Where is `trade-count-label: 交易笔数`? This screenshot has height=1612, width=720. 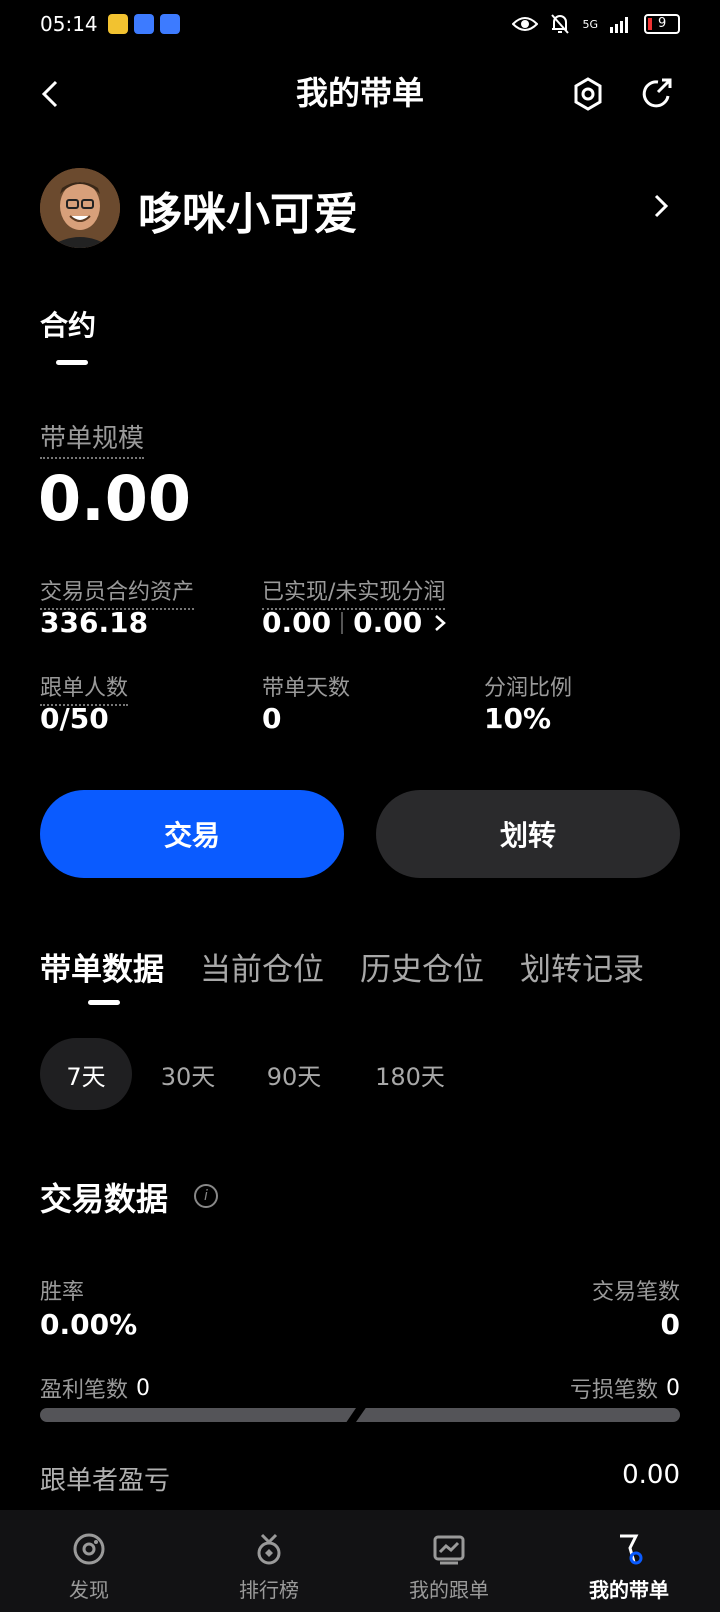
trade-count-label: 交易笔数 is located at coordinates (635, 1292).